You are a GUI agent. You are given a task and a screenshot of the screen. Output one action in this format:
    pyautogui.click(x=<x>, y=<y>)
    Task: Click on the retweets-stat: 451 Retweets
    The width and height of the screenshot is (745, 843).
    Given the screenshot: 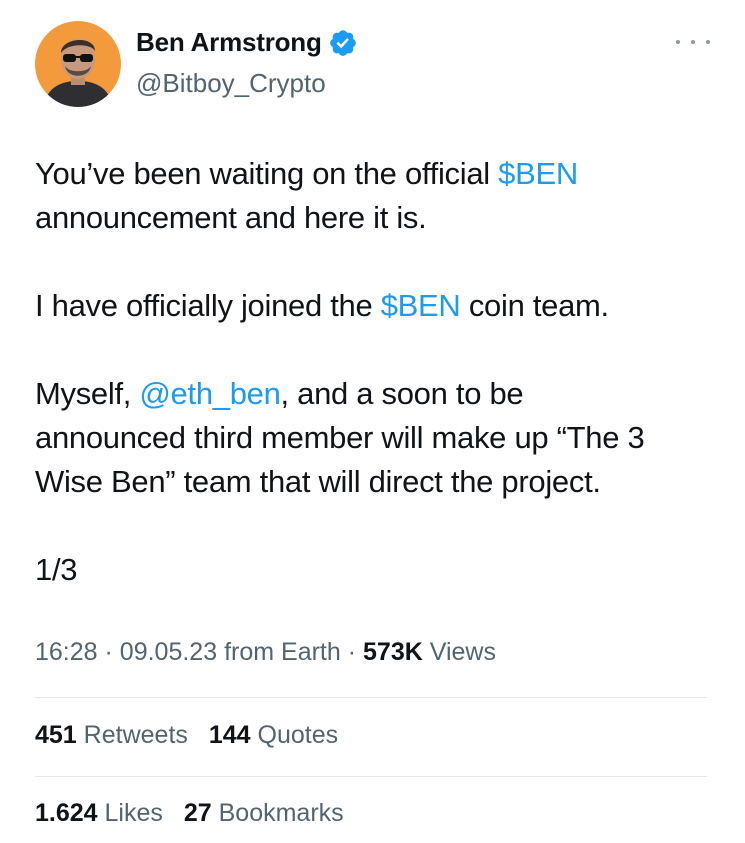 What is the action you would take?
    pyautogui.click(x=111, y=735)
    